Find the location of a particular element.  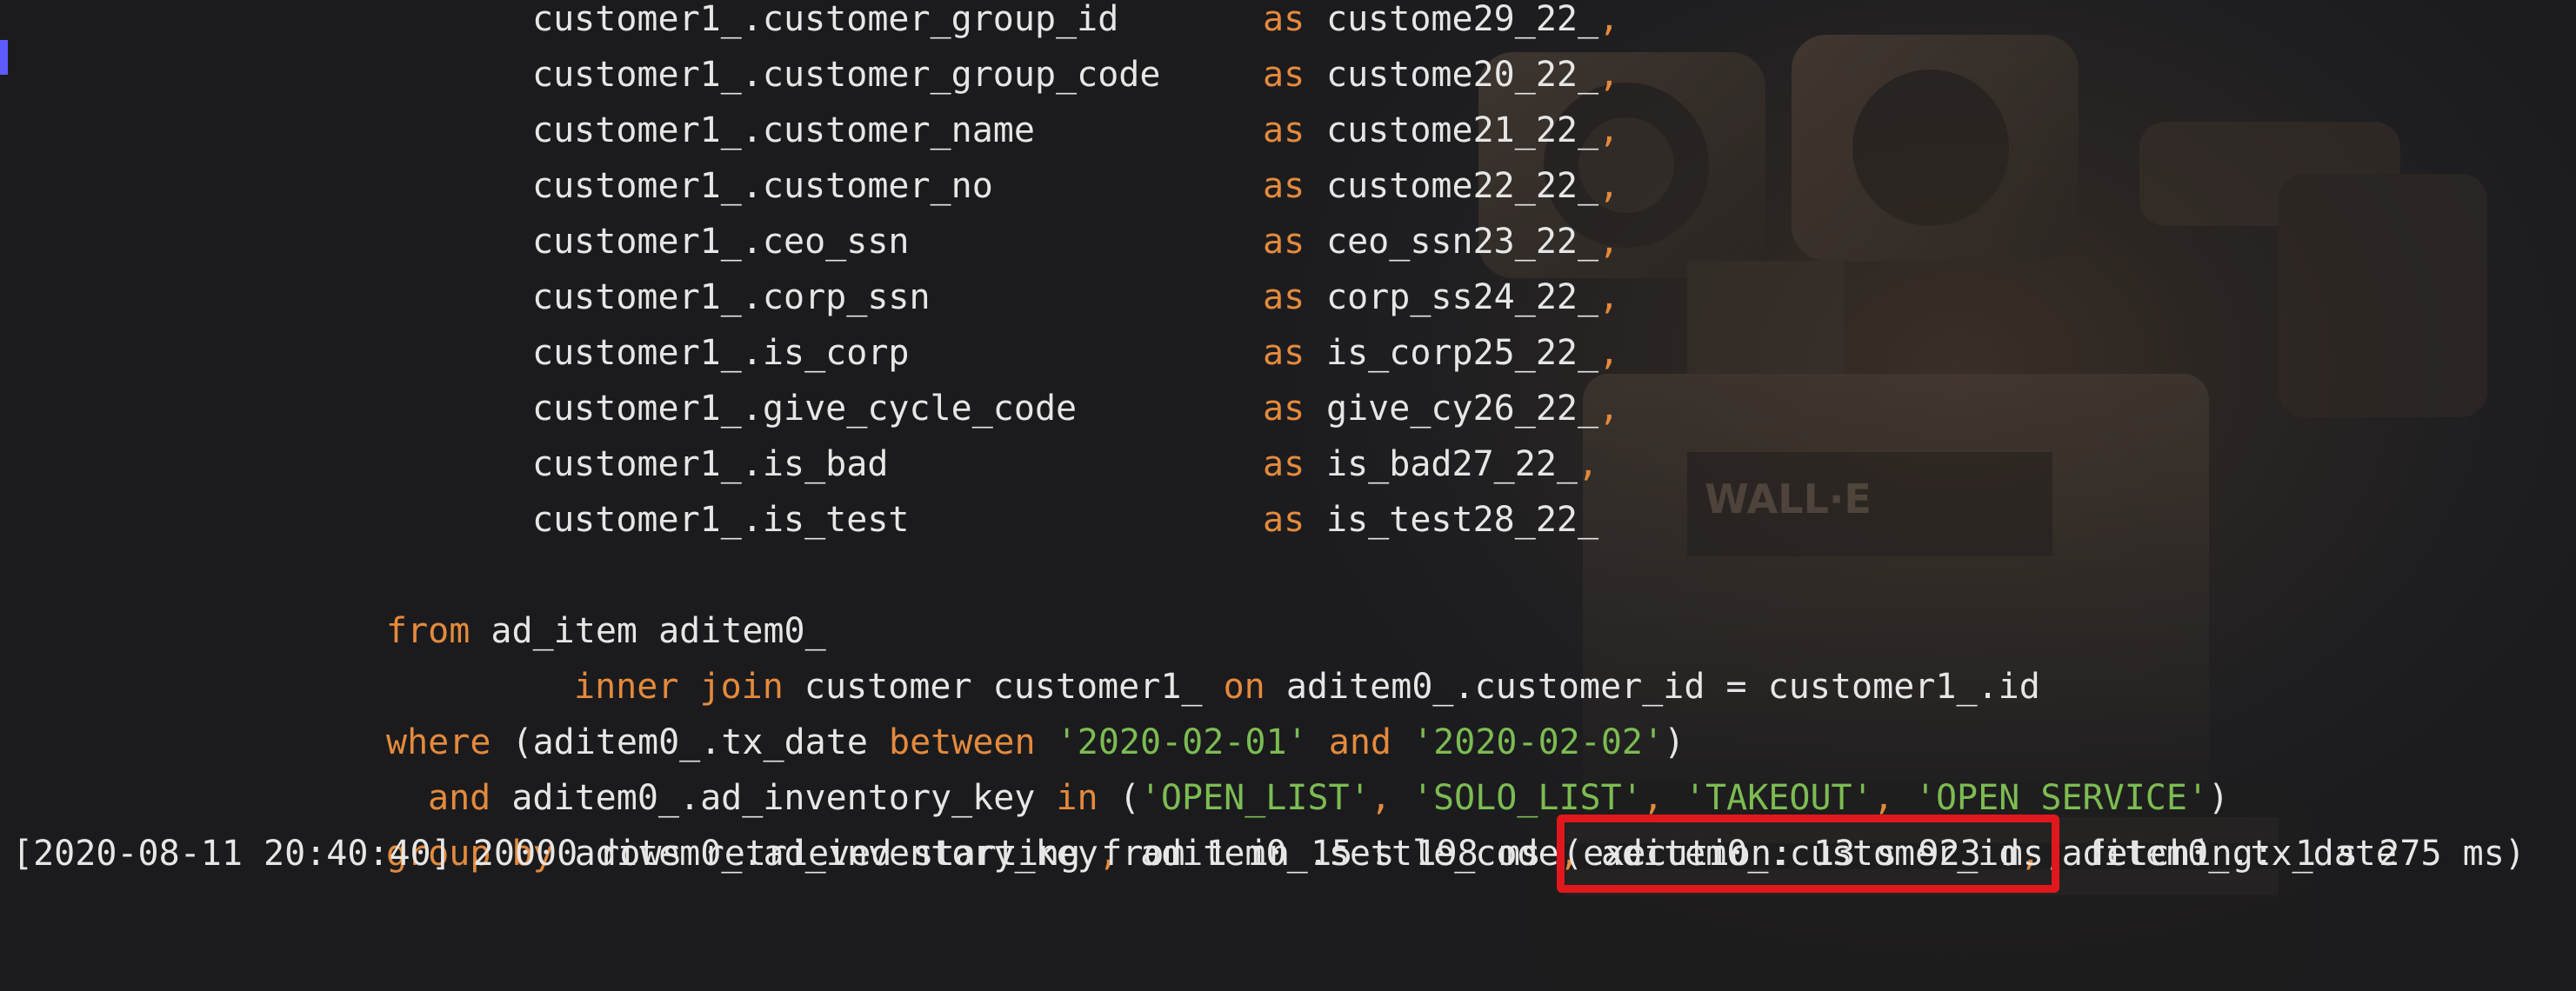

column-expression: customer1_.customer_group_code is located at coordinates (846, 75).